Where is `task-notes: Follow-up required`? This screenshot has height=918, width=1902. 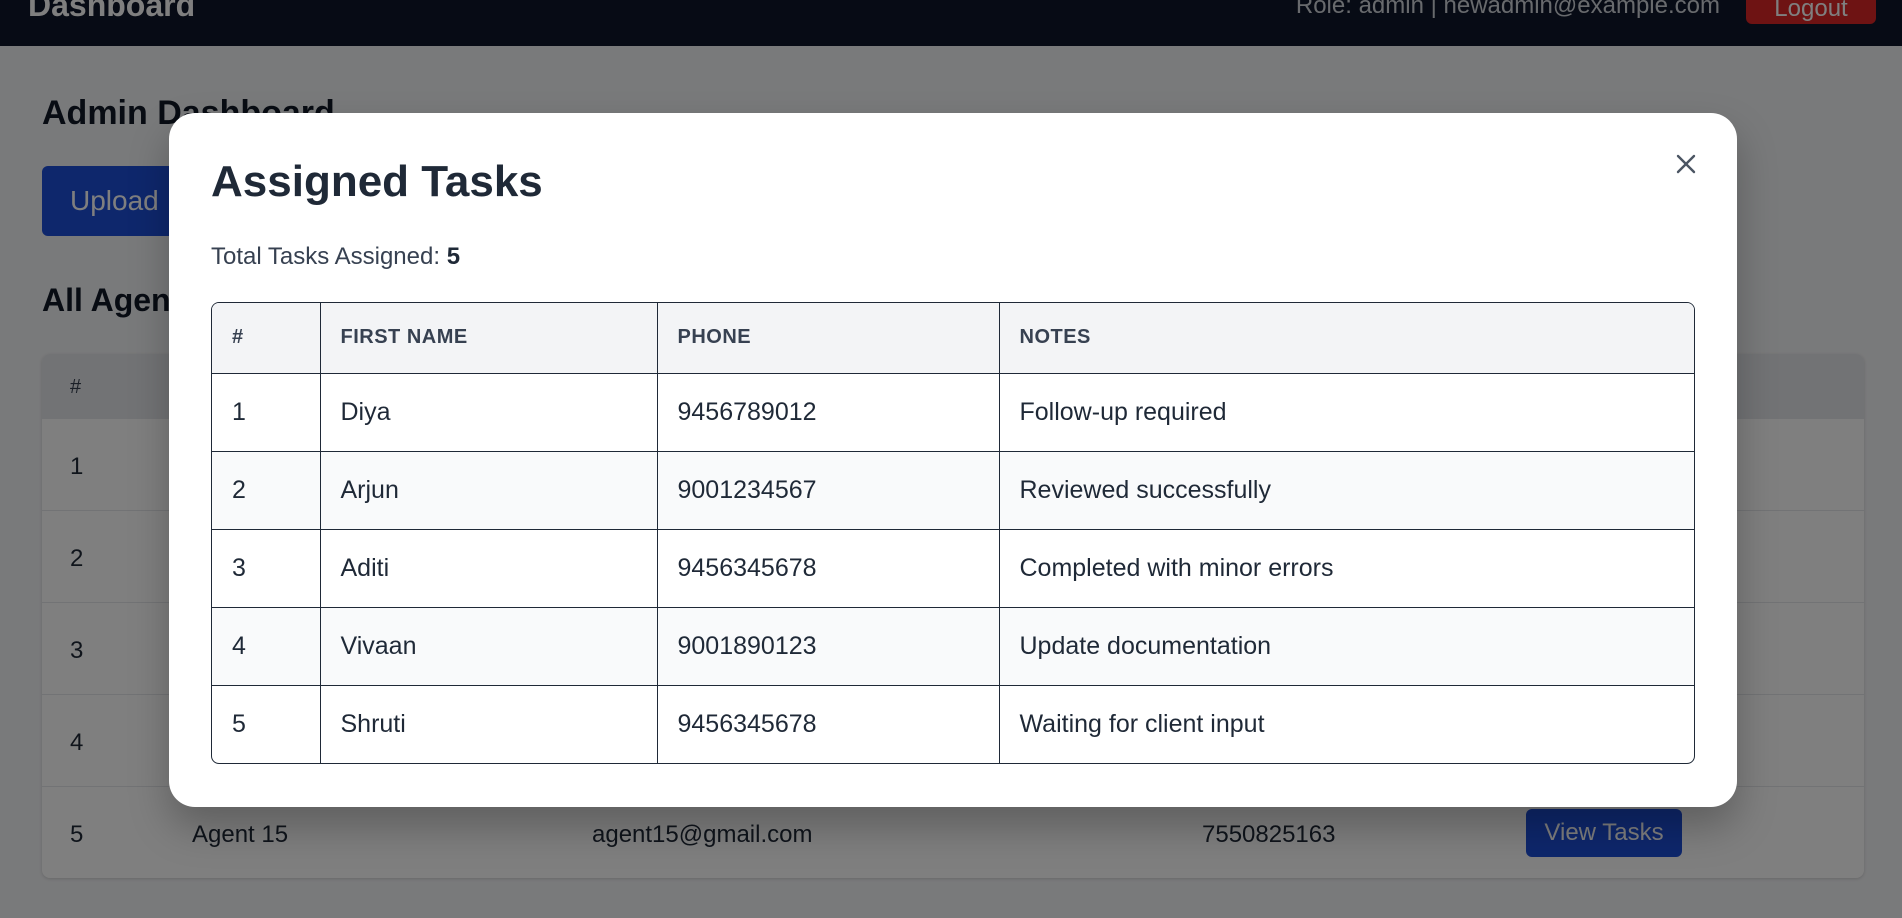 task-notes: Follow-up required is located at coordinates (1346, 412).